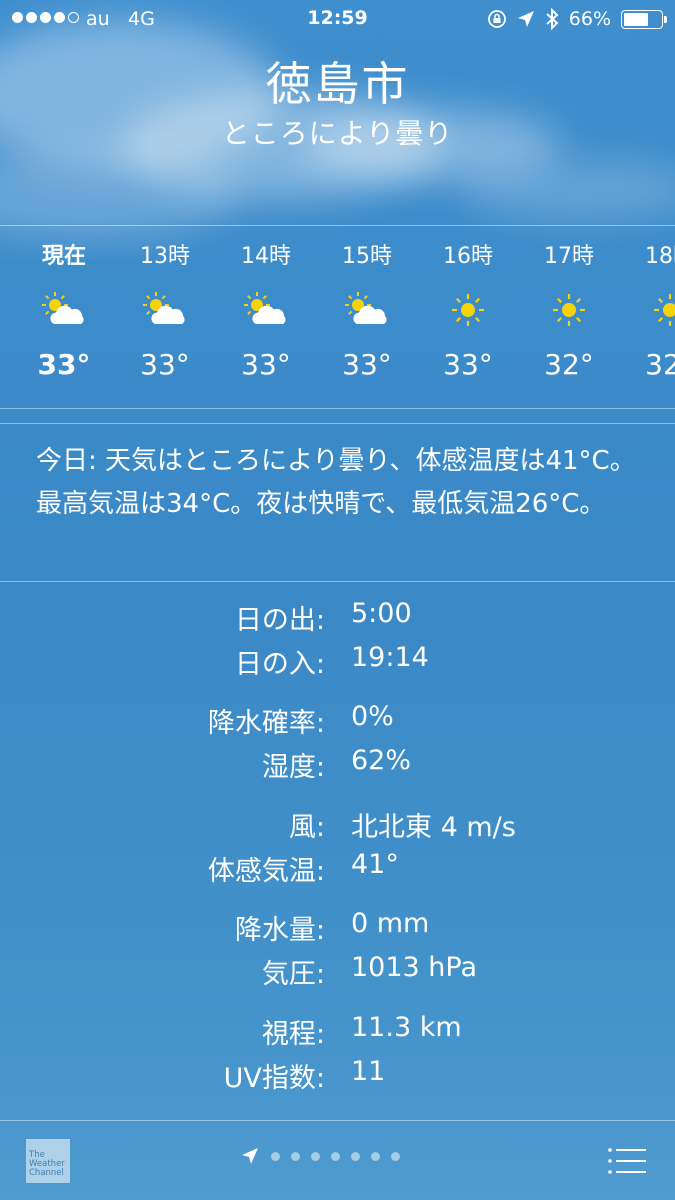  I want to click on hour-column: 13時 33°, so click(165, 303).